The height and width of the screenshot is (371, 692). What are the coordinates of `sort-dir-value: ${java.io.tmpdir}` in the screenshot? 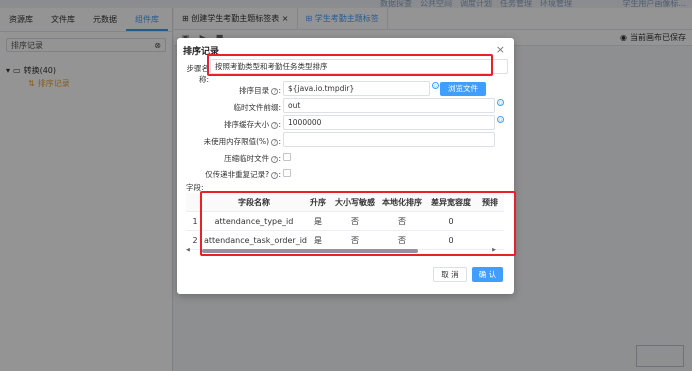 It's located at (321, 88).